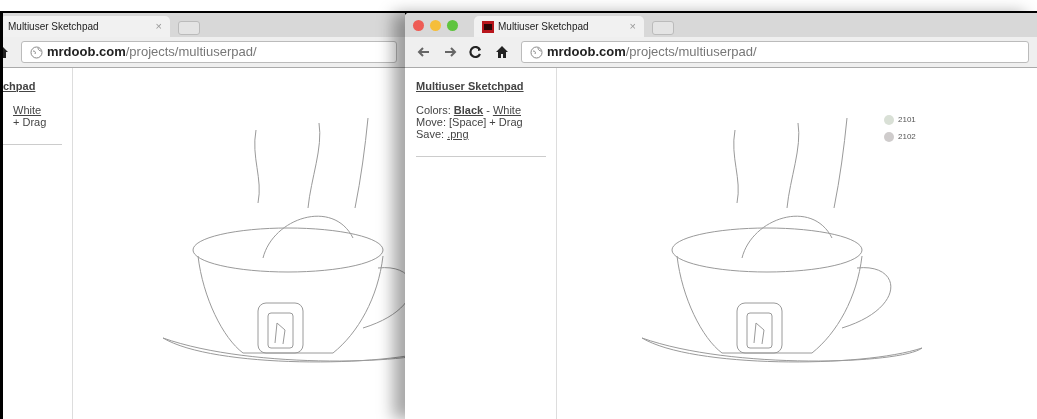 Image resolution: width=1037 pixels, height=419 pixels. I want to click on page-title-link: Multiuser Sketchpad, so click(486, 86).